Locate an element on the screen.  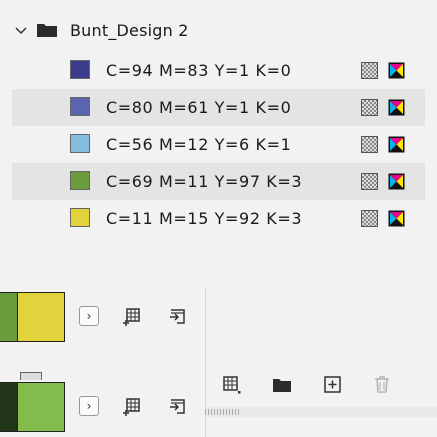
swatch-row: C=94 M=83 Y=1 K=0 is located at coordinates (218, 70).